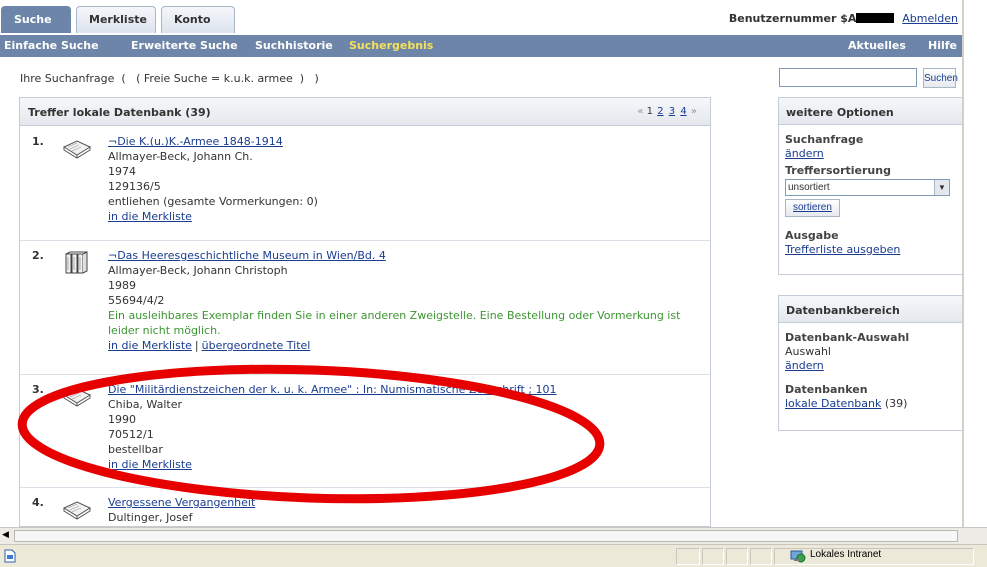 The height and width of the screenshot is (567, 987). I want to click on nav-erweiterte-suche: Erweiterte Suche, so click(184, 45).